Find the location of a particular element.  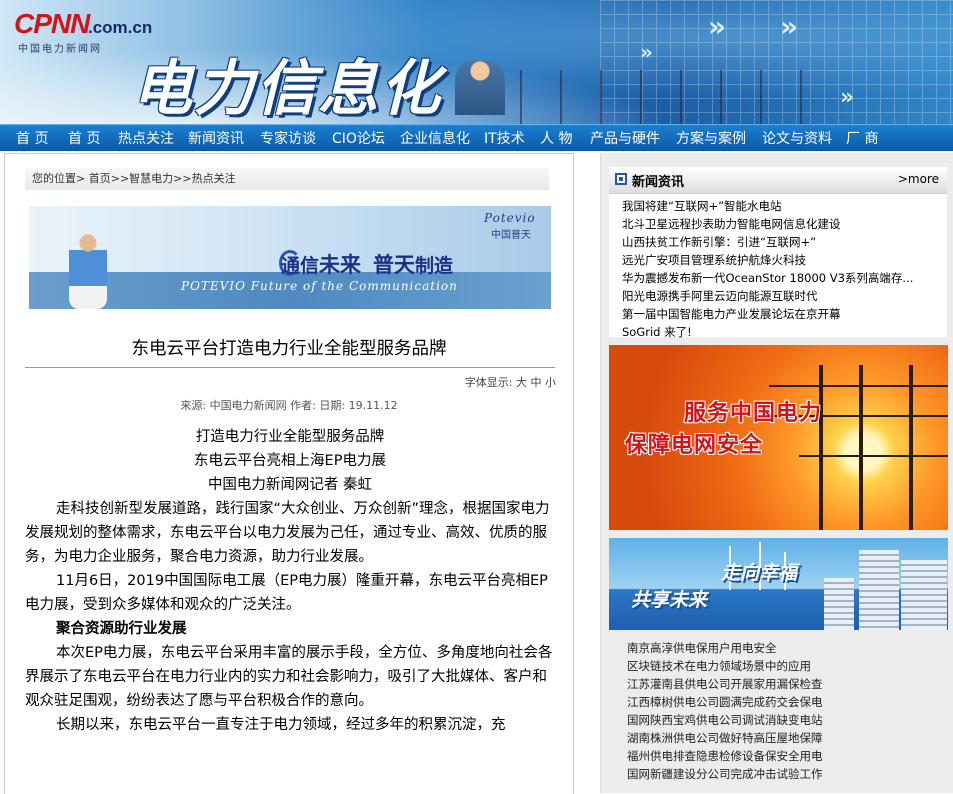

related-link: 江西樟树供电公司圆满完成药交会保电 is located at coordinates (787, 702).